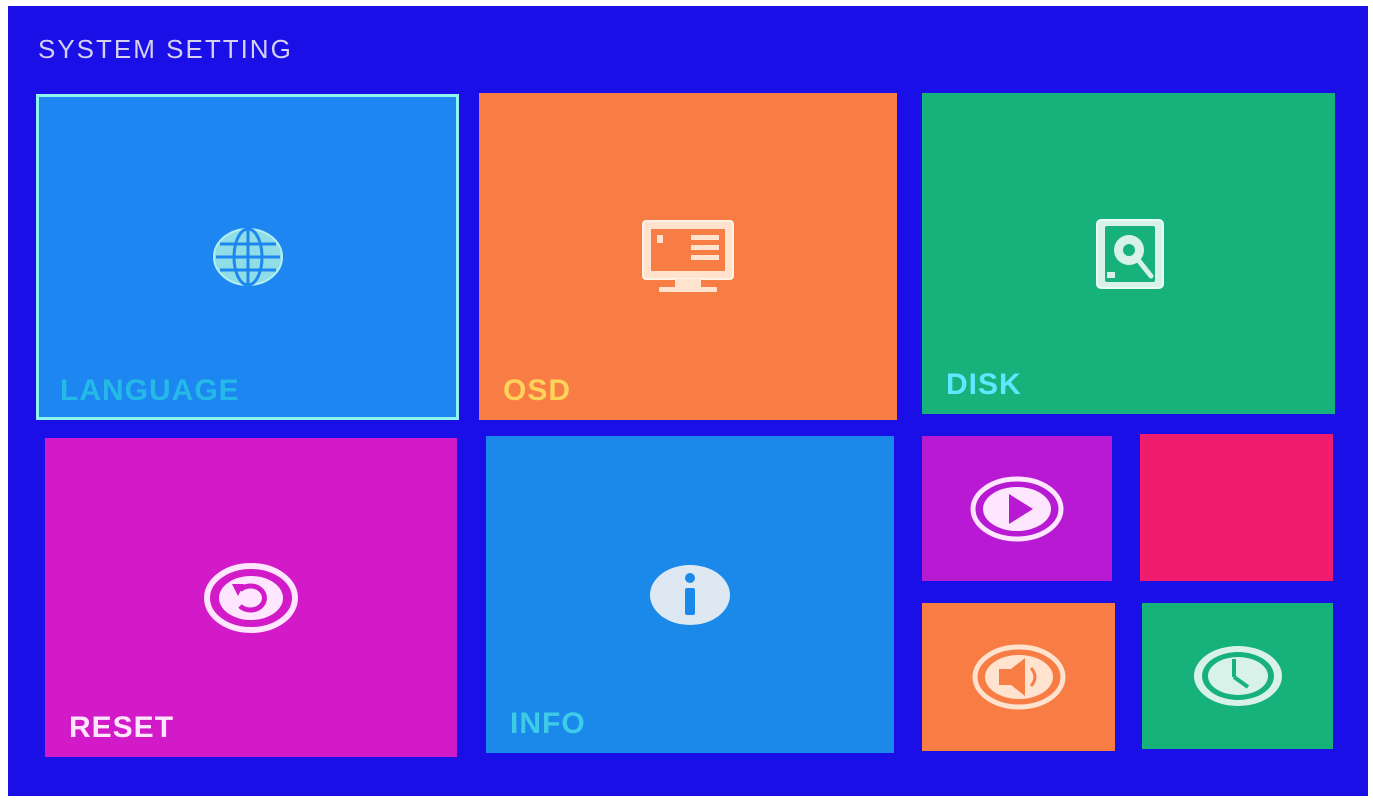 This screenshot has height=801, width=1373. I want to click on speaker-icon, so click(1018, 677).